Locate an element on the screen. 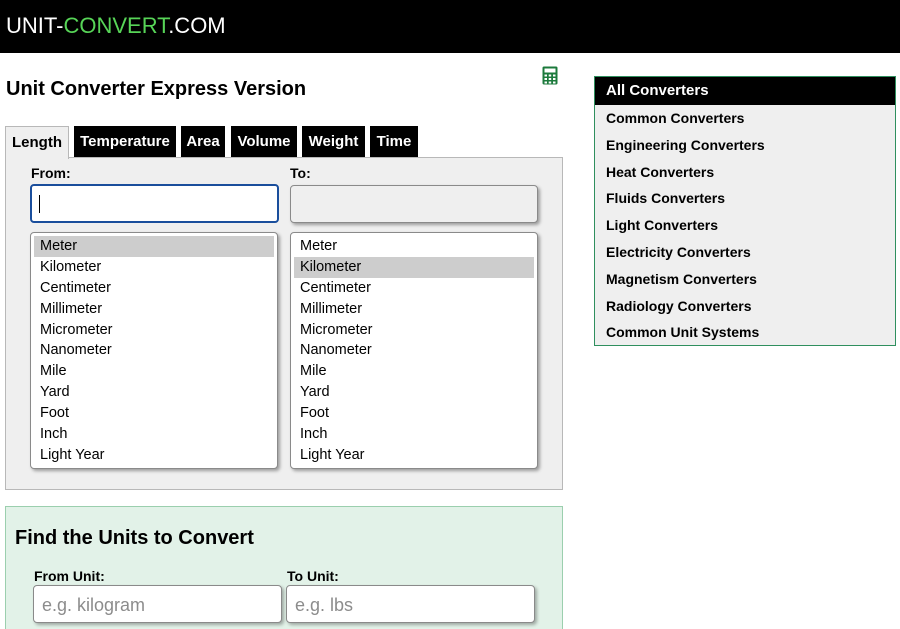 The width and height of the screenshot is (900, 629). from-unit-label: From Unit: is located at coordinates (69, 576).